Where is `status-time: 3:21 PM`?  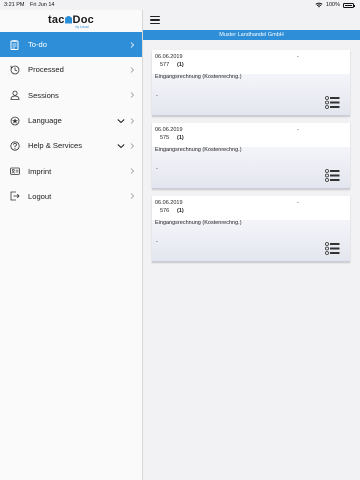 status-time: 3:21 PM is located at coordinates (14, 5).